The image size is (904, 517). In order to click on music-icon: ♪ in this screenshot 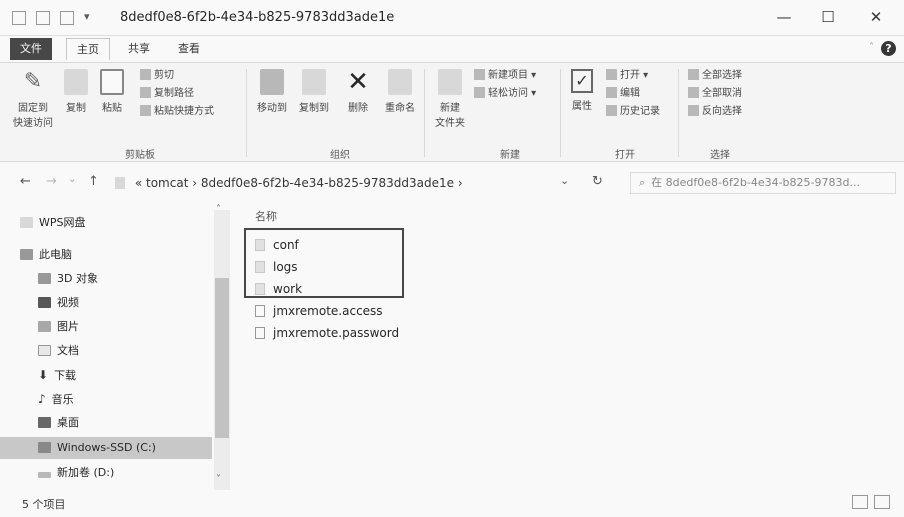, I will do `click(42, 399)`.